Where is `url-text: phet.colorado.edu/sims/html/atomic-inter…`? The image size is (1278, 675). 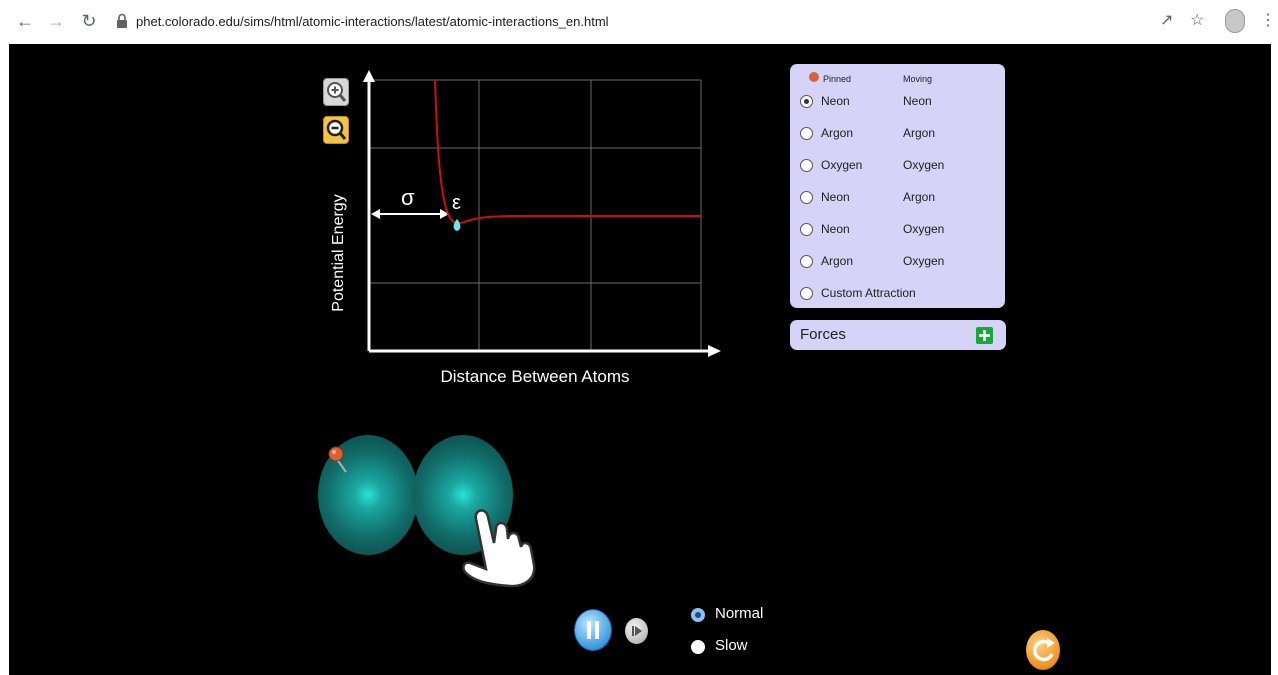
url-text: phet.colorado.edu/sims/html/atomic-inter… is located at coordinates (372, 21).